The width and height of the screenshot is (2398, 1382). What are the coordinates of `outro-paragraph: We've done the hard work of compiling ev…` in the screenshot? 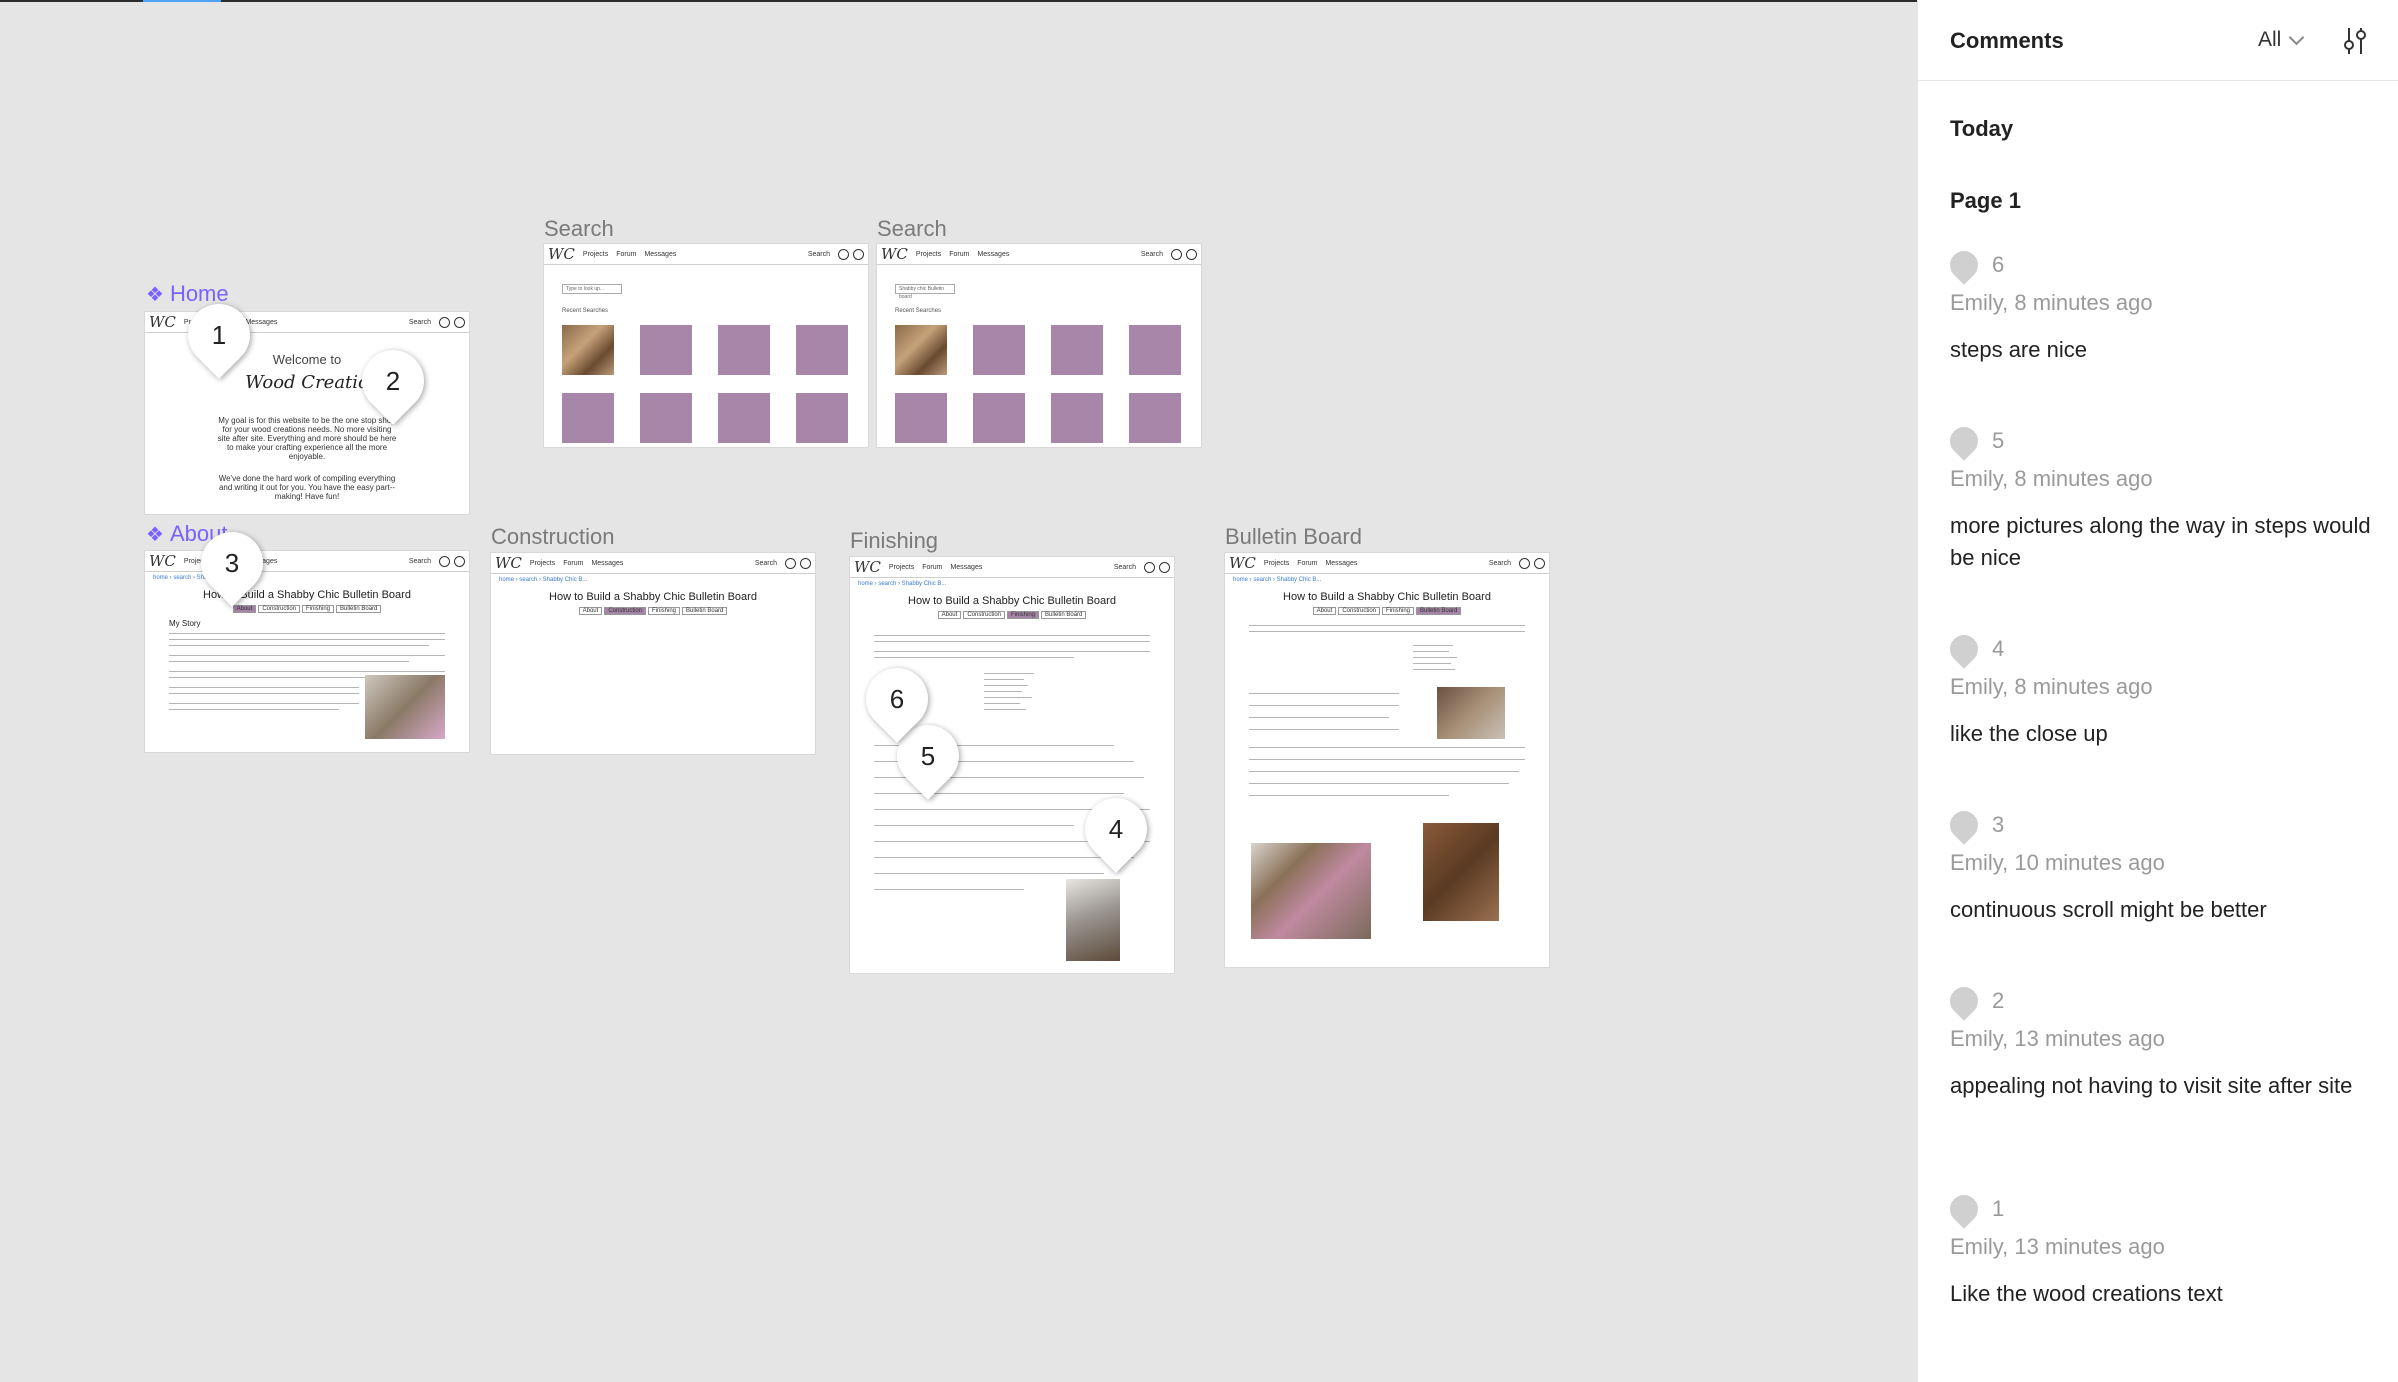 It's located at (307, 487).